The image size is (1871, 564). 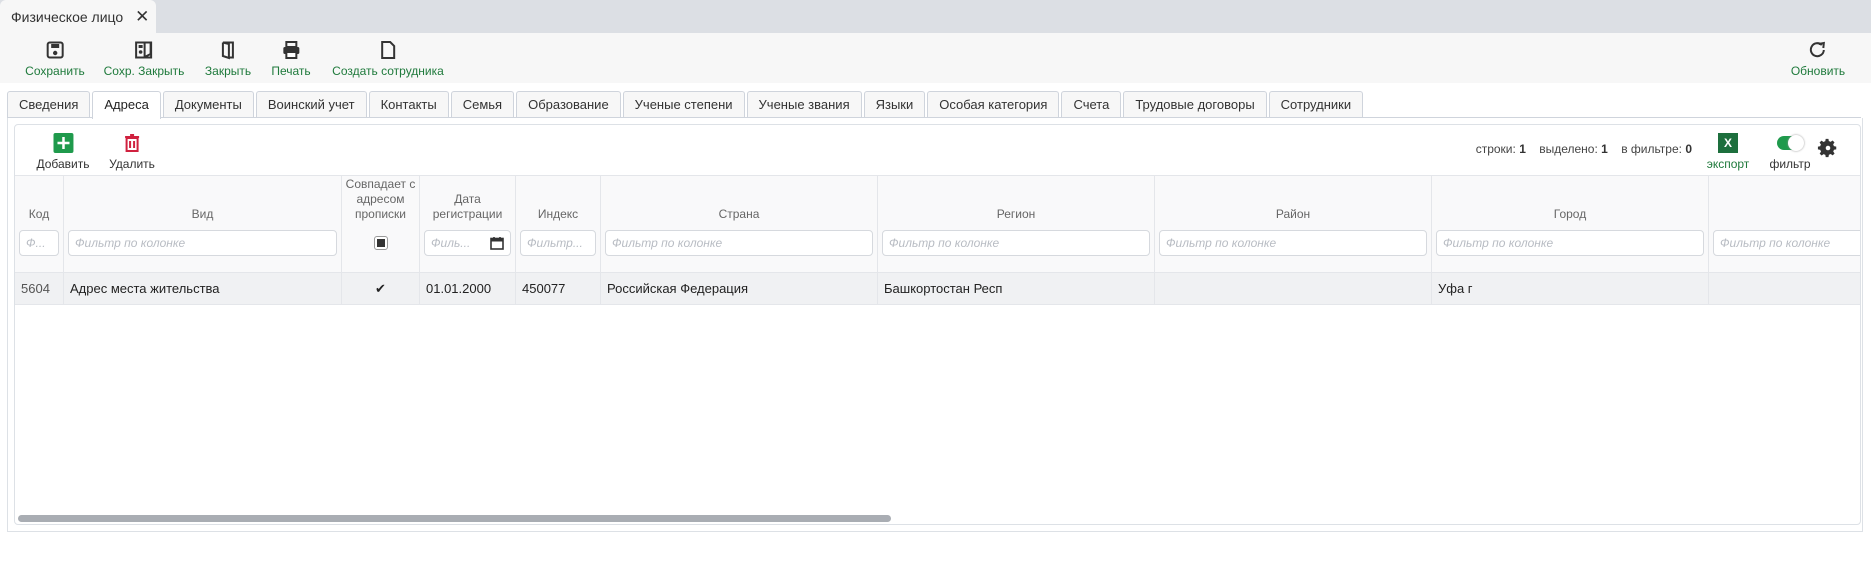 I want to click on tab-9: Языки, so click(x=894, y=104).